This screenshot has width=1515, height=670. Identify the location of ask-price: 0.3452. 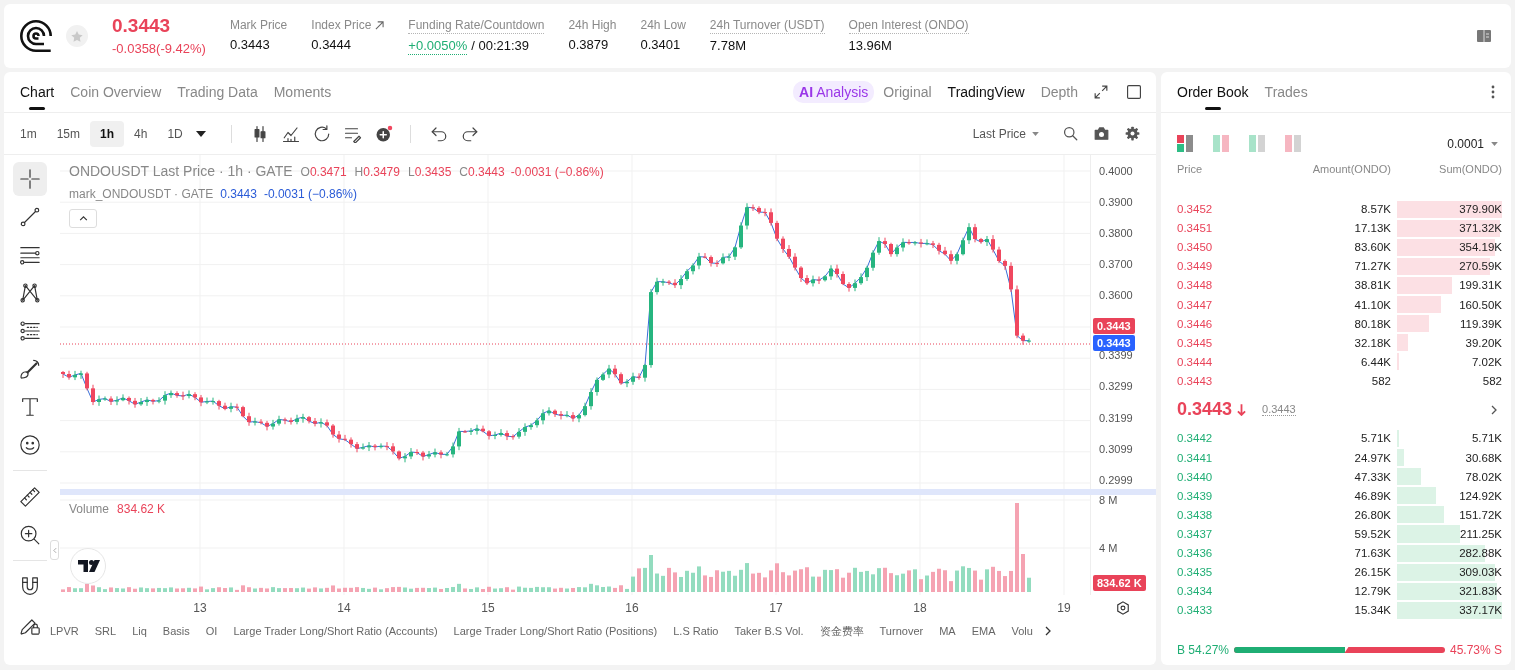
(1195, 209).